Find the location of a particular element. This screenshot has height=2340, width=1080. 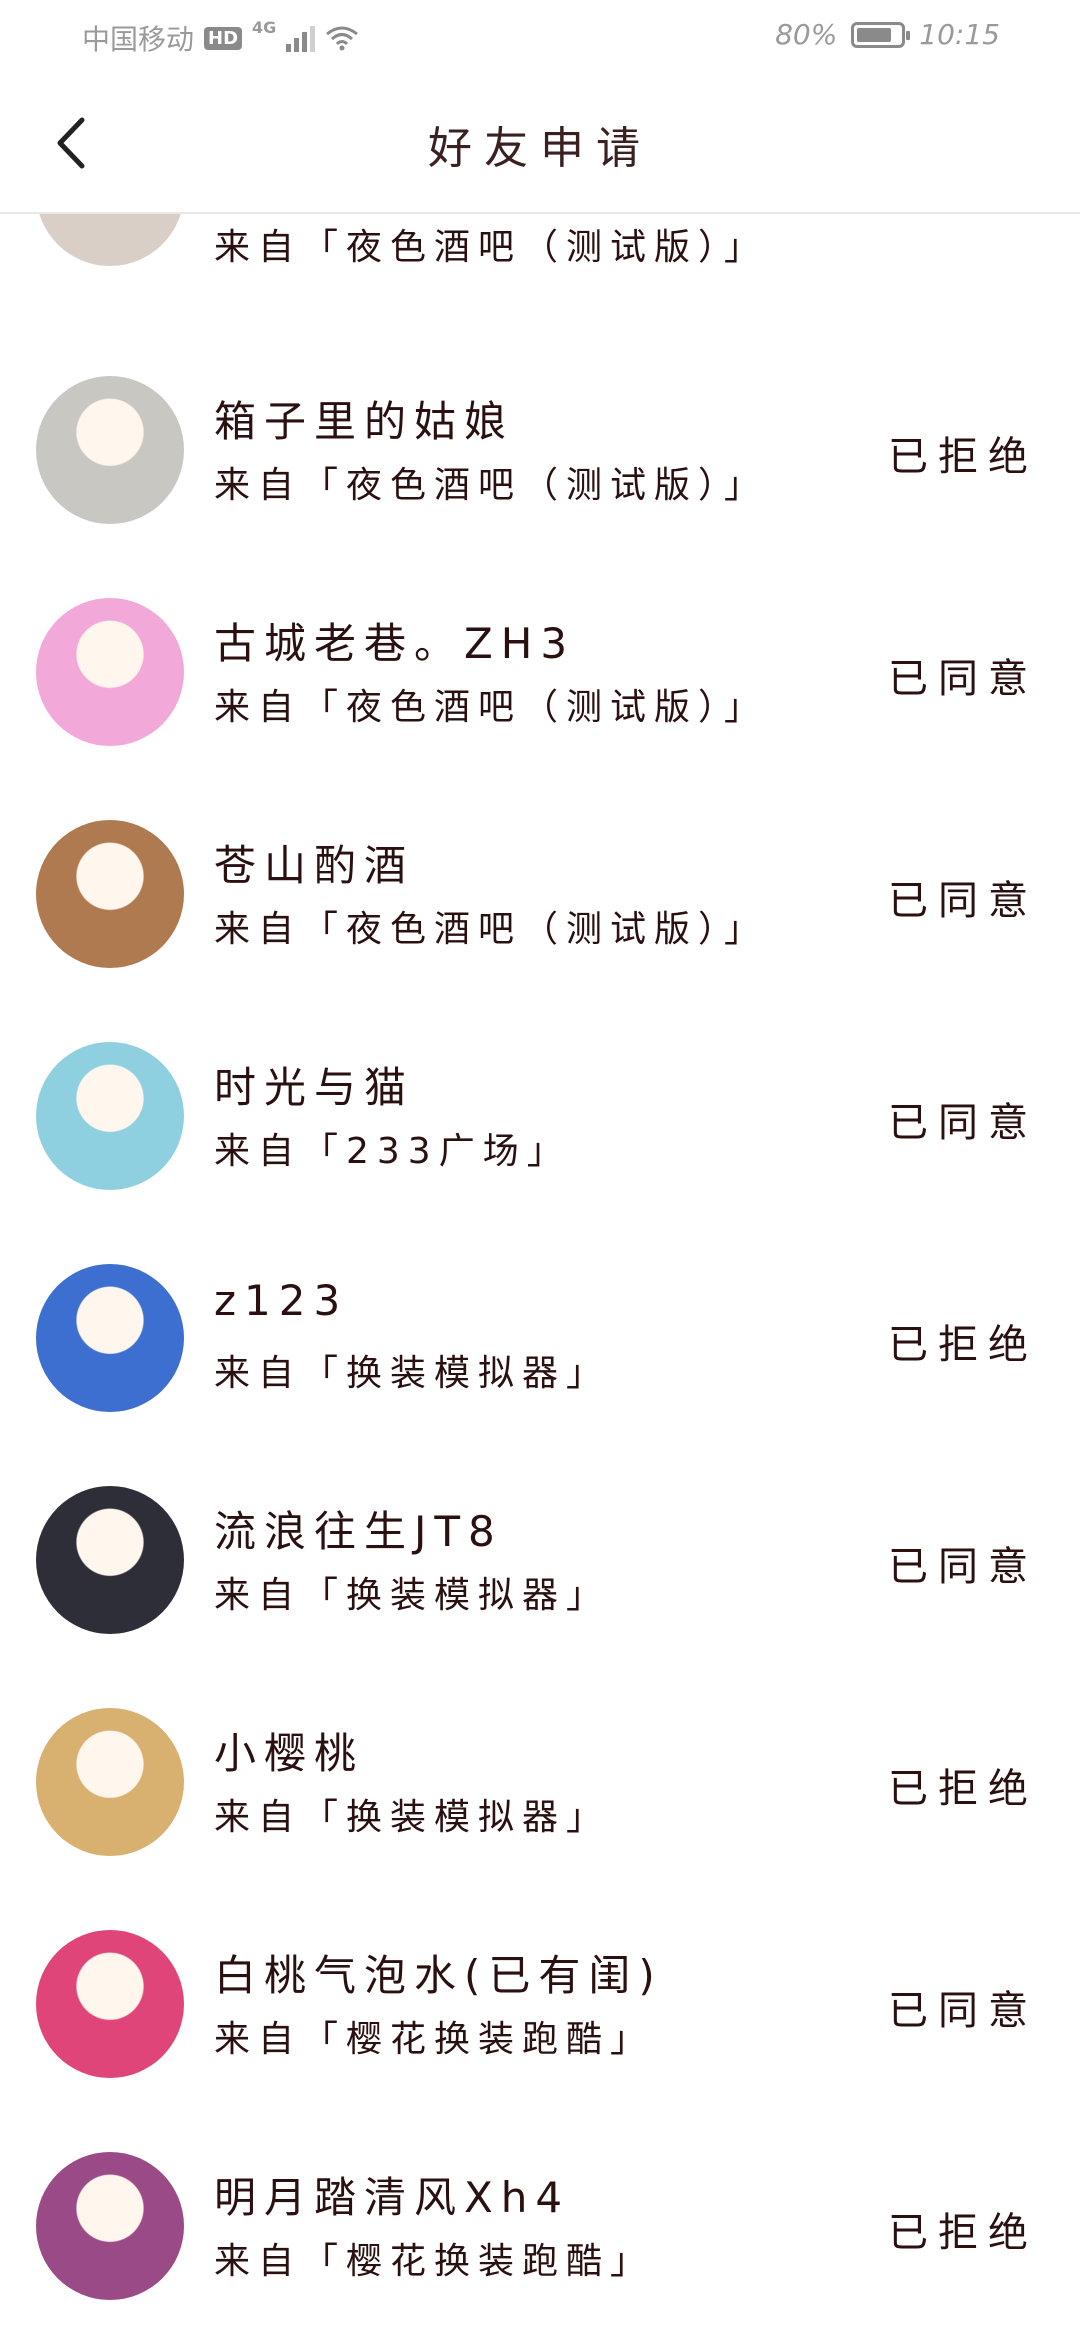

user-name: 时光与猫 is located at coordinates (314, 1087).